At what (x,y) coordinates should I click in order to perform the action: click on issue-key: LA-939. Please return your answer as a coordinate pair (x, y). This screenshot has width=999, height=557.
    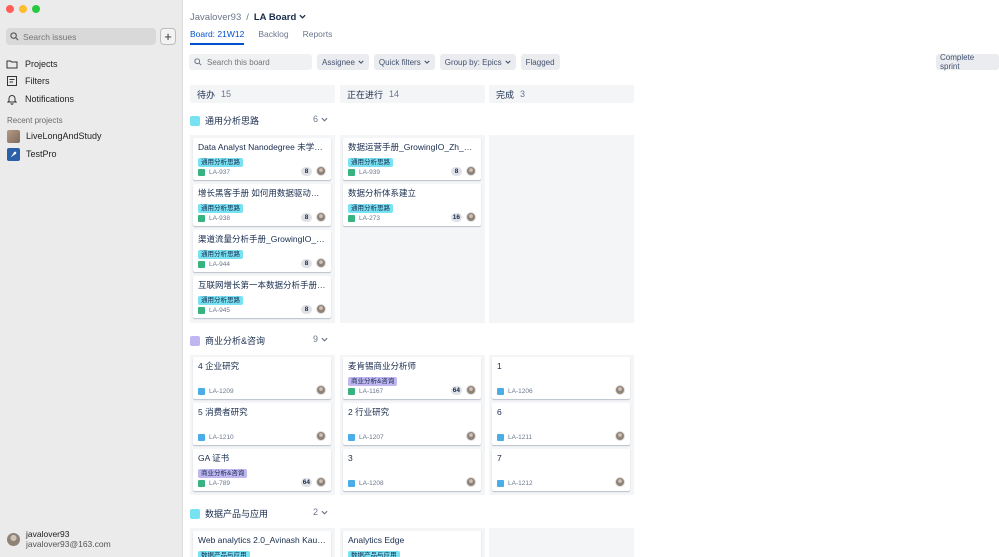
    Looking at the image, I should click on (369, 172).